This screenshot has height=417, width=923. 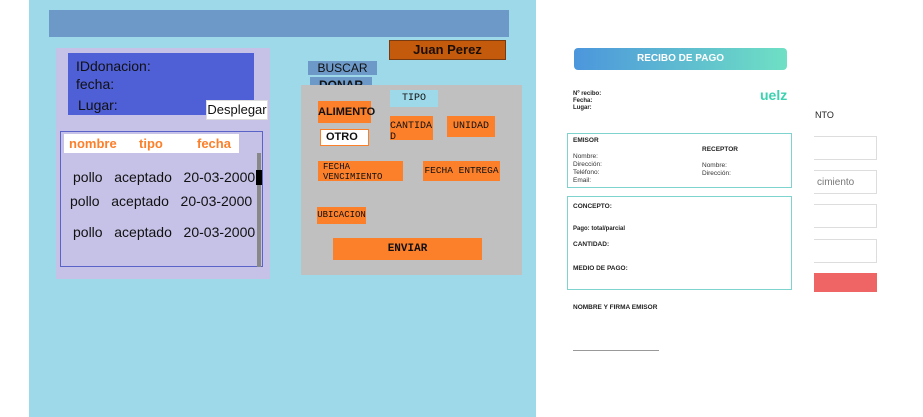 What do you see at coordinates (845, 282) in the screenshot?
I see `background-submit-button` at bounding box center [845, 282].